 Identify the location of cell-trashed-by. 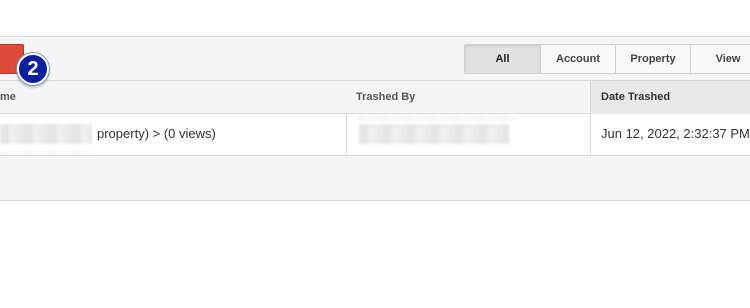
(468, 134).